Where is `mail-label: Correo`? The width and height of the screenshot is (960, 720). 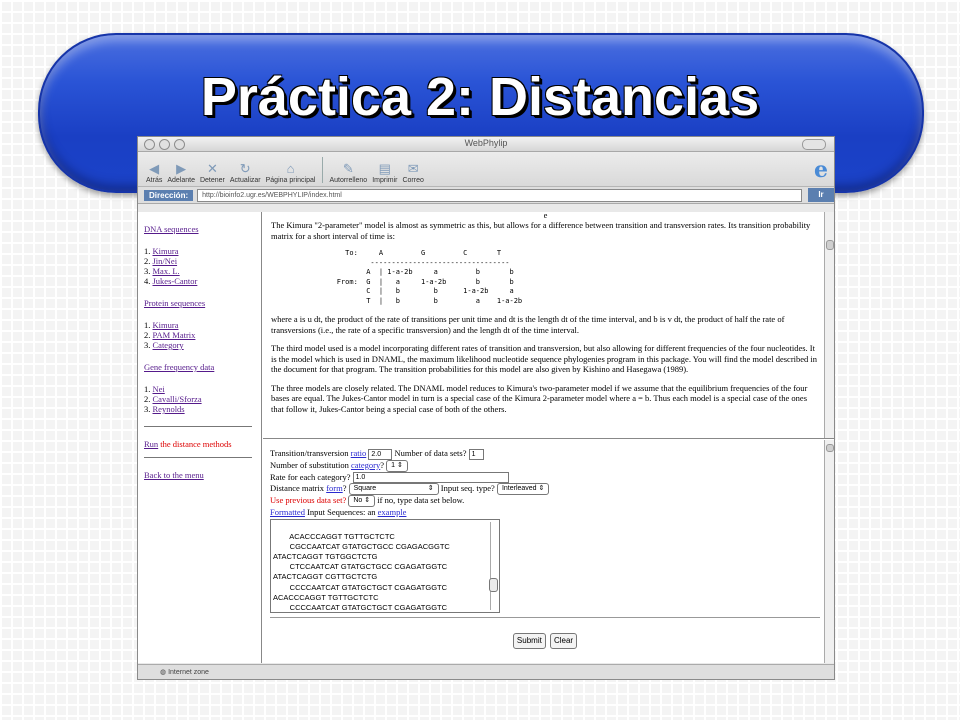
mail-label: Correo is located at coordinates (413, 180).